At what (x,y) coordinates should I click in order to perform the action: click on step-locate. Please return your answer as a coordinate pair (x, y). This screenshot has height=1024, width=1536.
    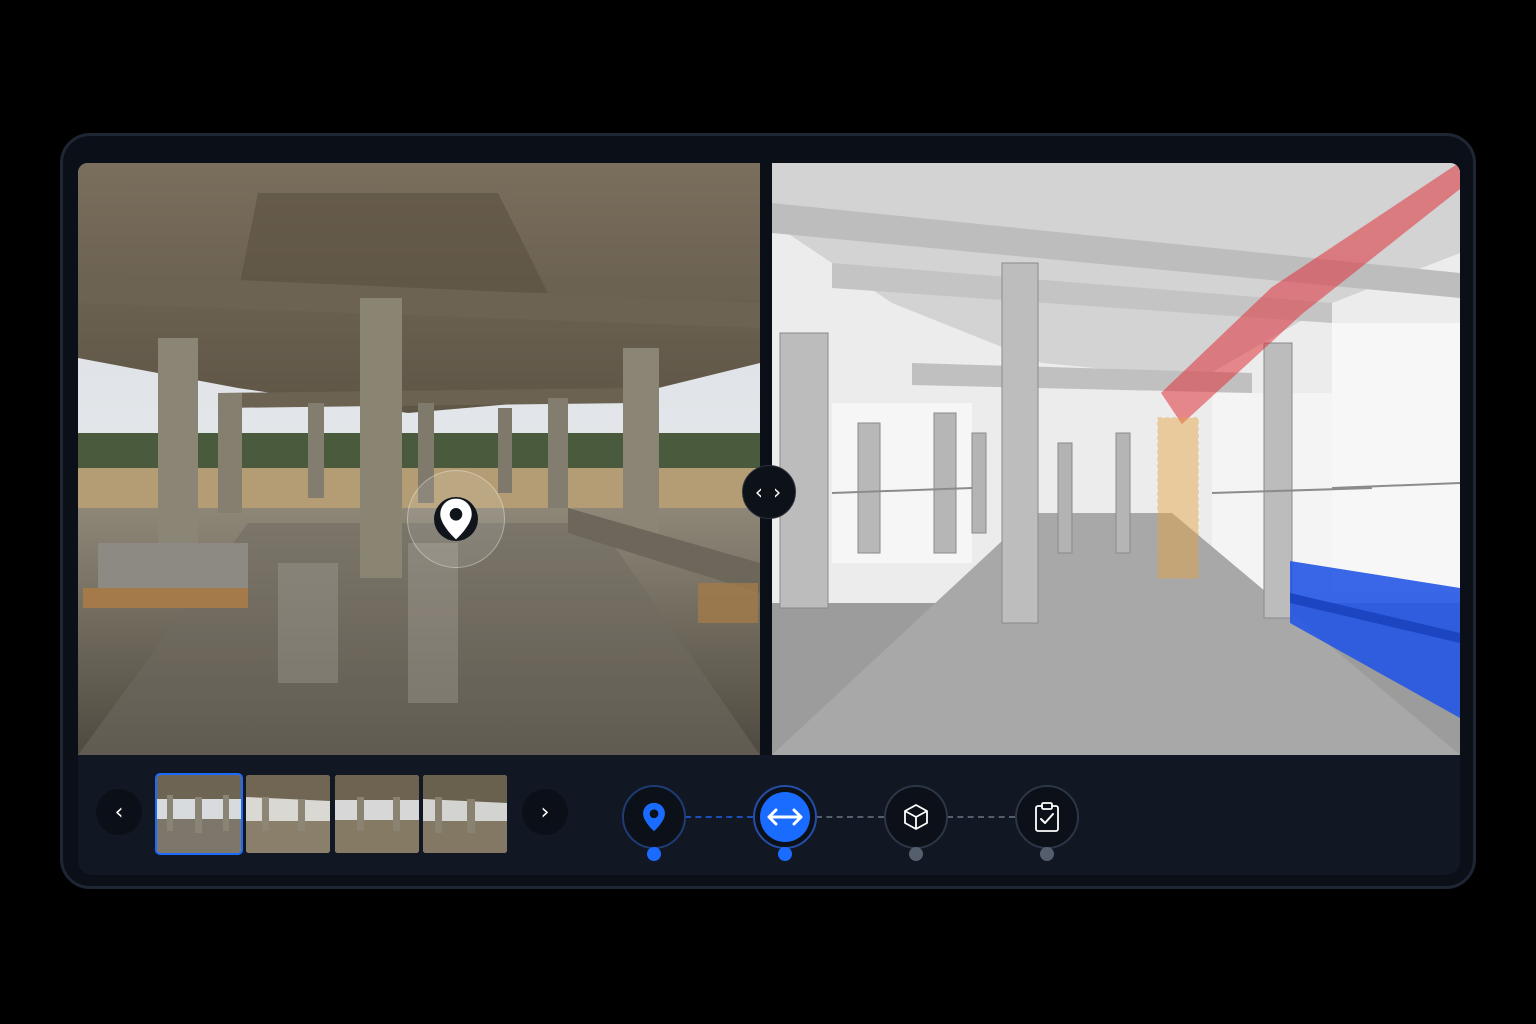
    Looking at the image, I should click on (654, 817).